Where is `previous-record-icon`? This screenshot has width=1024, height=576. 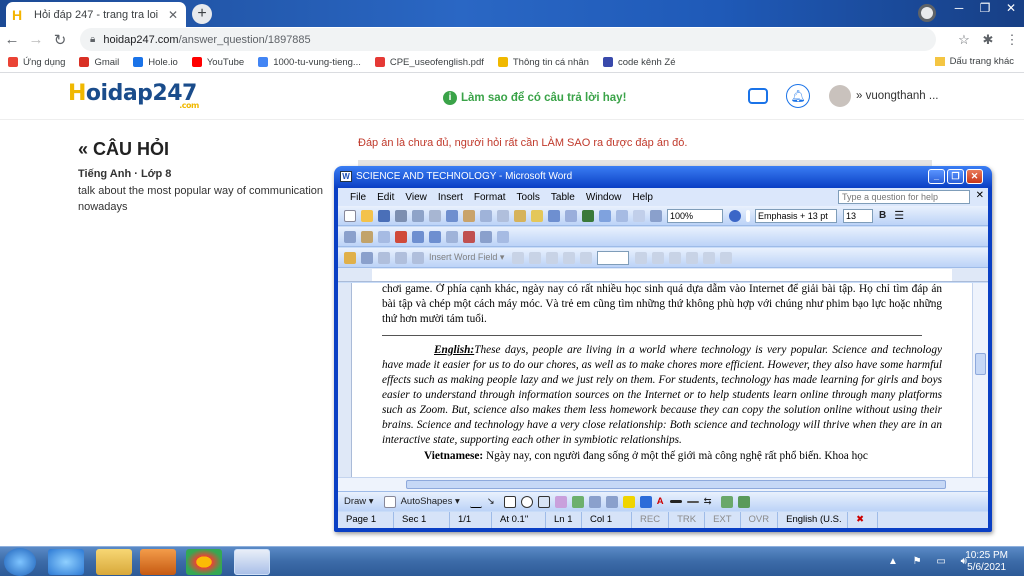 previous-record-icon is located at coordinates (586, 257).